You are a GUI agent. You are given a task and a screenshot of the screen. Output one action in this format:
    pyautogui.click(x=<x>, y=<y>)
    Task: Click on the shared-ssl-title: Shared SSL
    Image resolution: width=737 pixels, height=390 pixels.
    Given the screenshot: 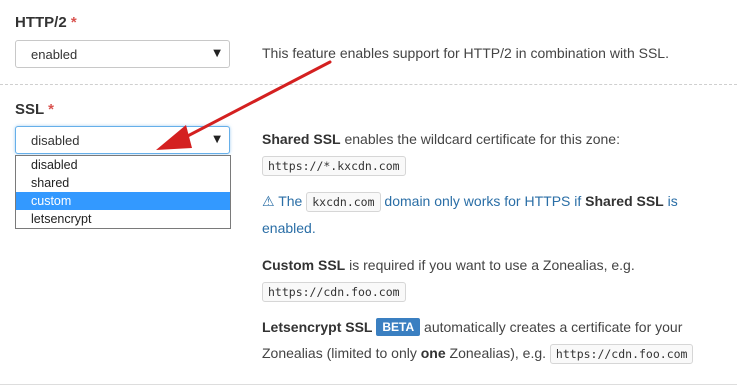 What is the action you would take?
    pyautogui.click(x=301, y=139)
    